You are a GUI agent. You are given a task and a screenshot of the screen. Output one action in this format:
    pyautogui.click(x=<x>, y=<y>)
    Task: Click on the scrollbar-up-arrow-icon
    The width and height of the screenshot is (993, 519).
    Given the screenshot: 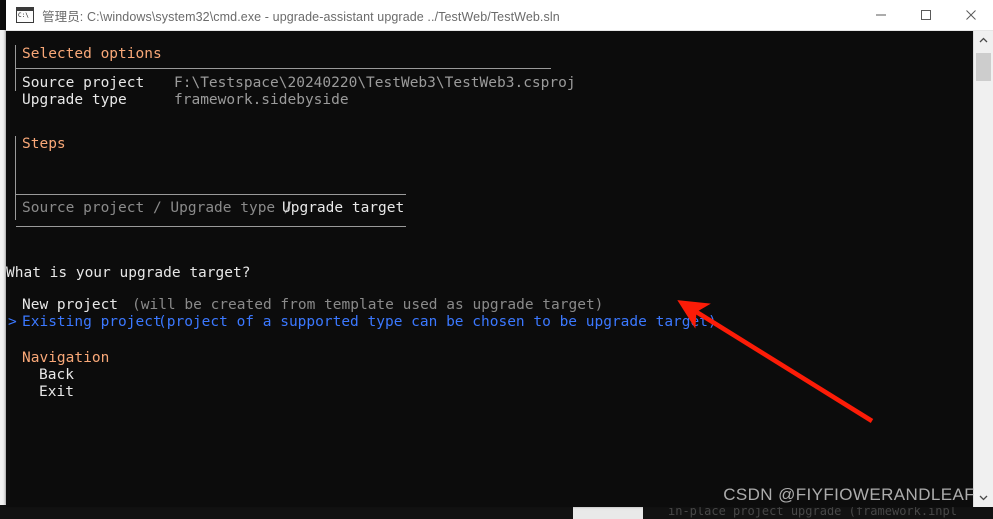 What is the action you would take?
    pyautogui.click(x=983, y=40)
    